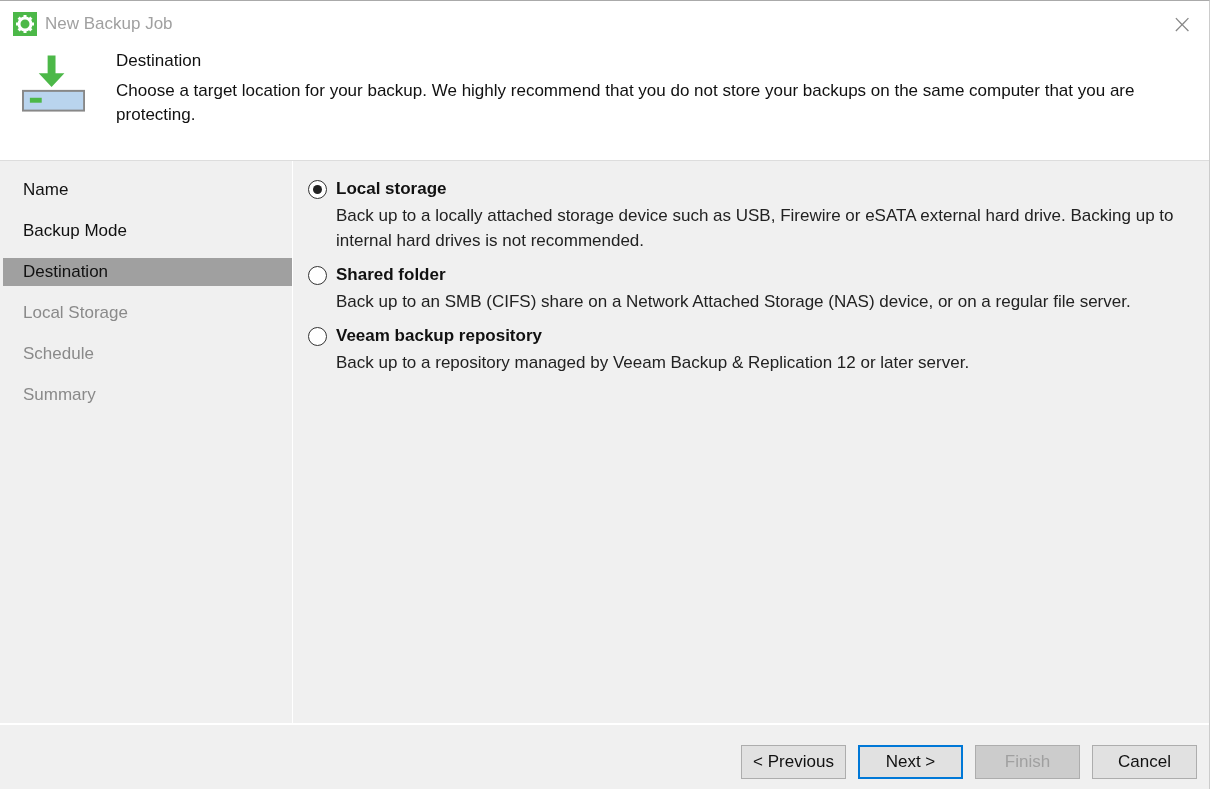 The width and height of the screenshot is (1210, 789). Describe the element at coordinates (1144, 762) in the screenshot. I see `wizard-button: Cancel` at that location.